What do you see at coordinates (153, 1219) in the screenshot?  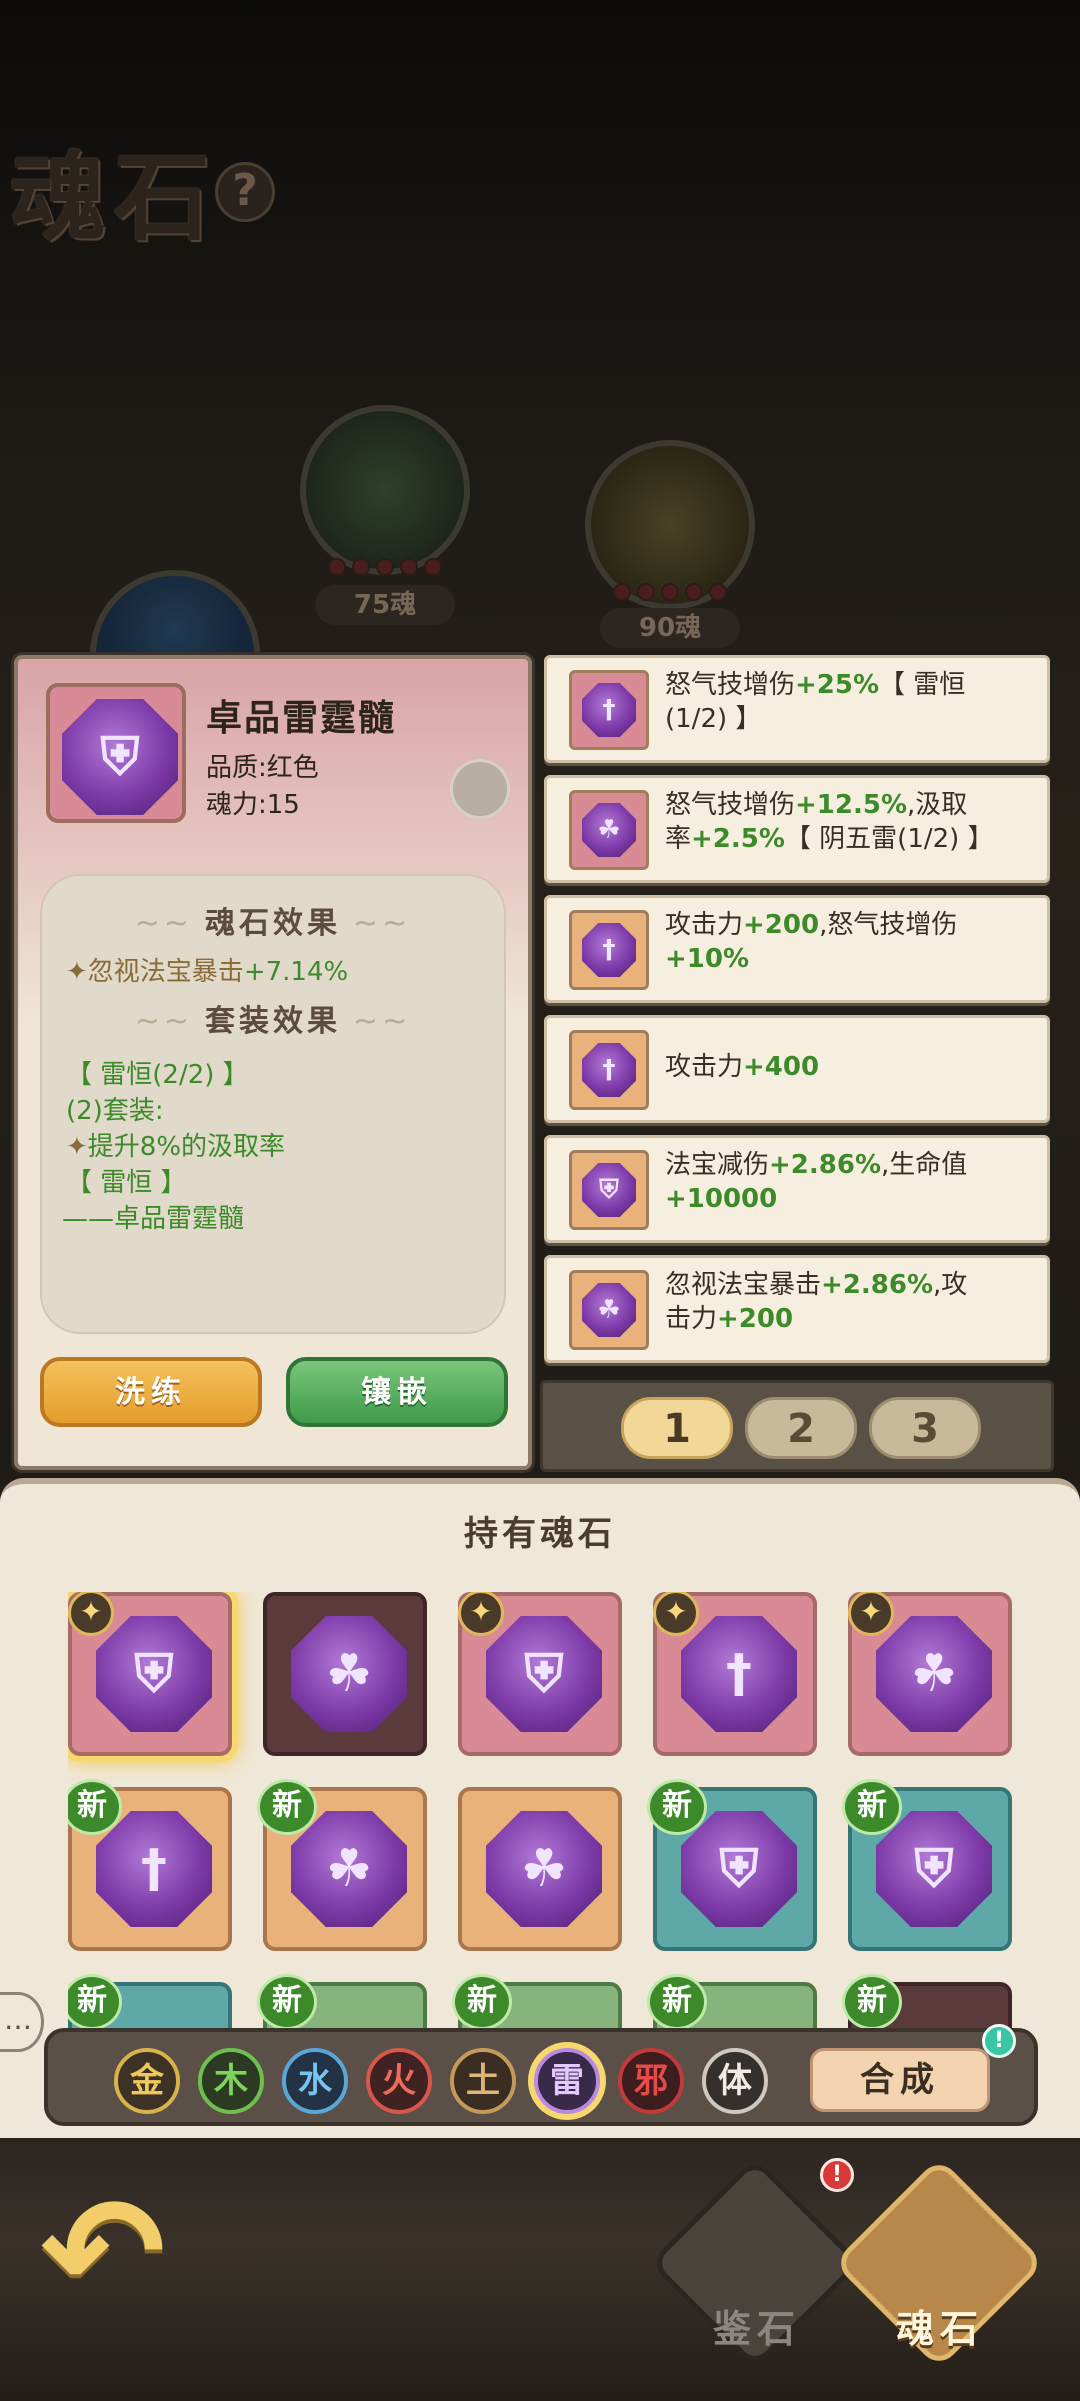 I see `set-member: ——卓品雷霆髓` at bounding box center [153, 1219].